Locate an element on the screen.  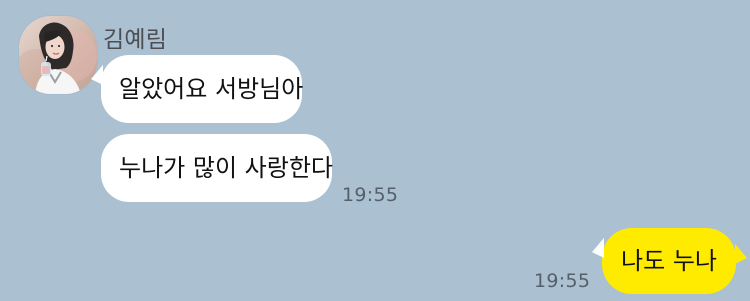
message-text: 나도 누나 is located at coordinates (669, 261).